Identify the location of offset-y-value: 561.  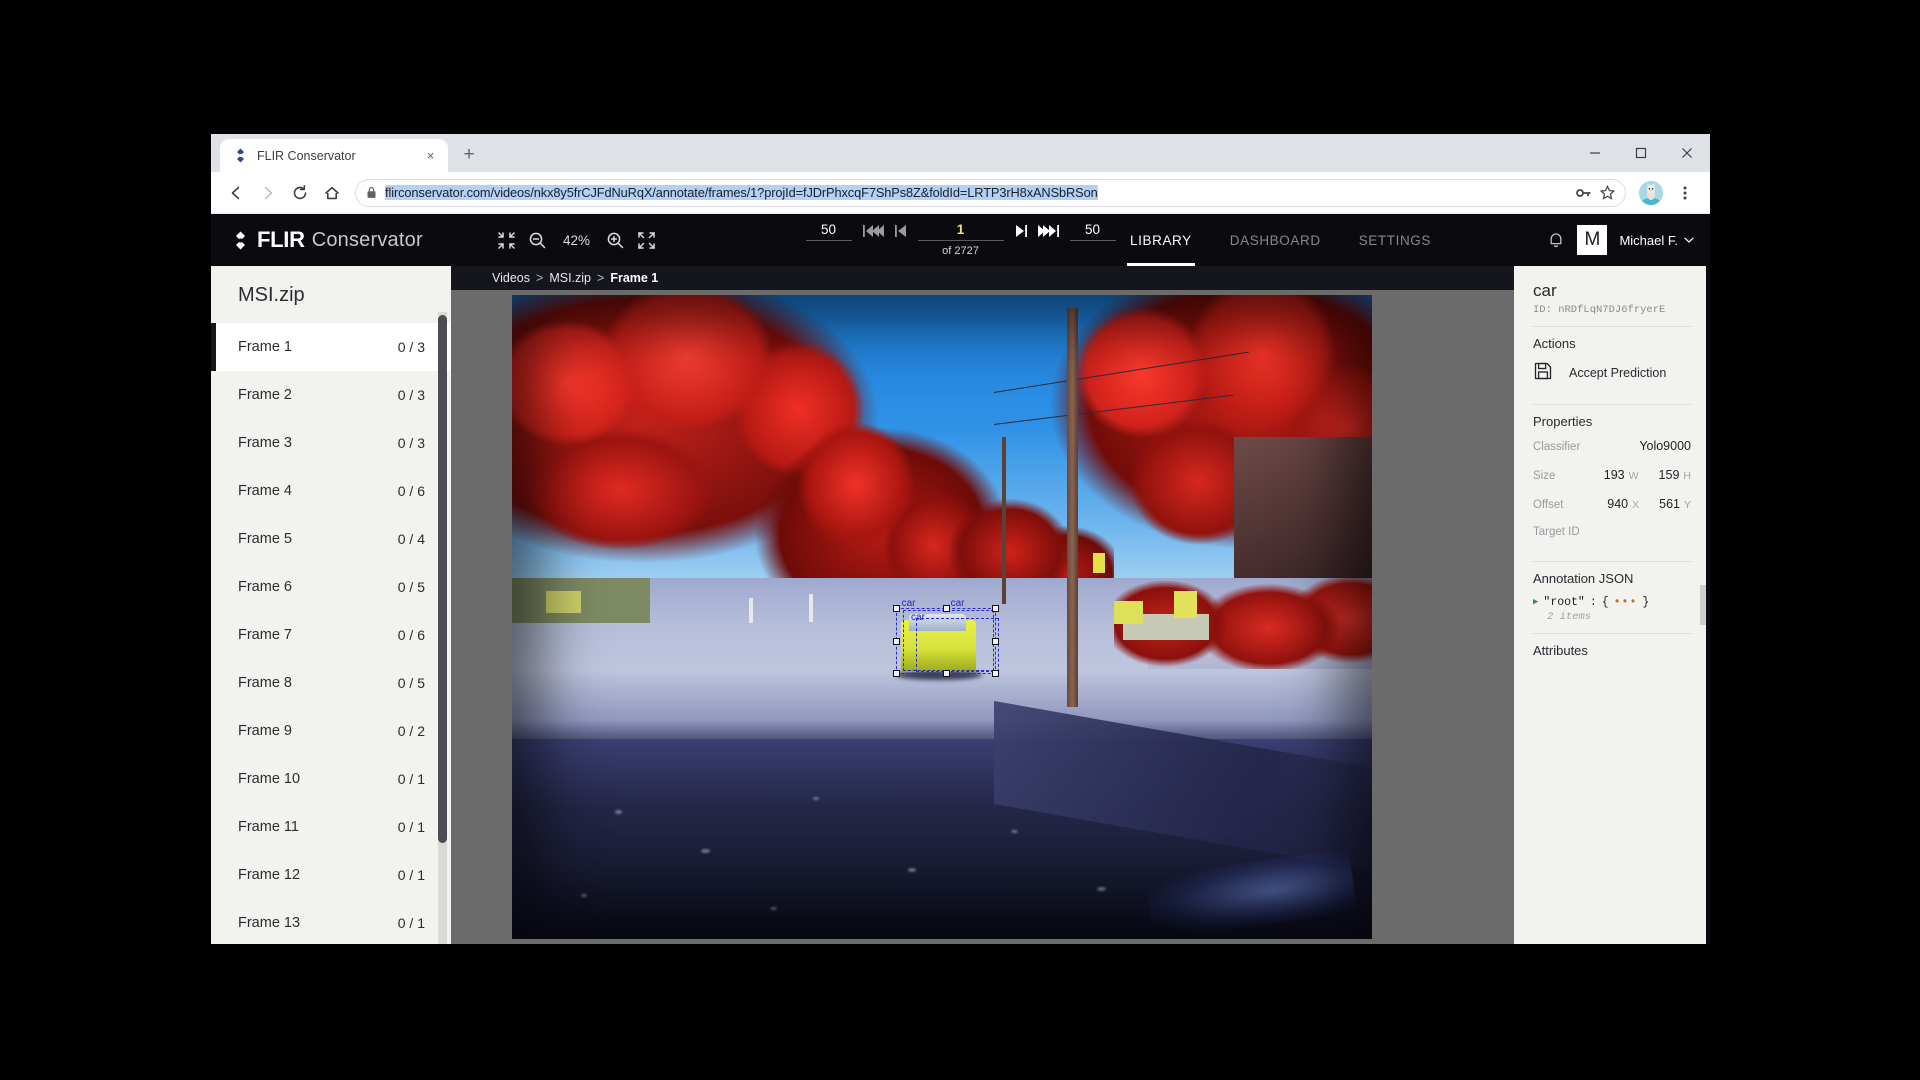
(1669, 504).